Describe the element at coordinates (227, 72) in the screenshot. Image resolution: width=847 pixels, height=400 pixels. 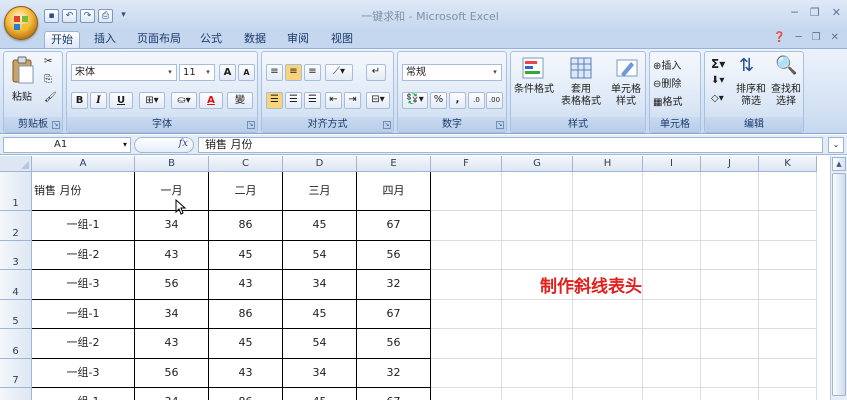
I see `grow-font-button: A` at that location.